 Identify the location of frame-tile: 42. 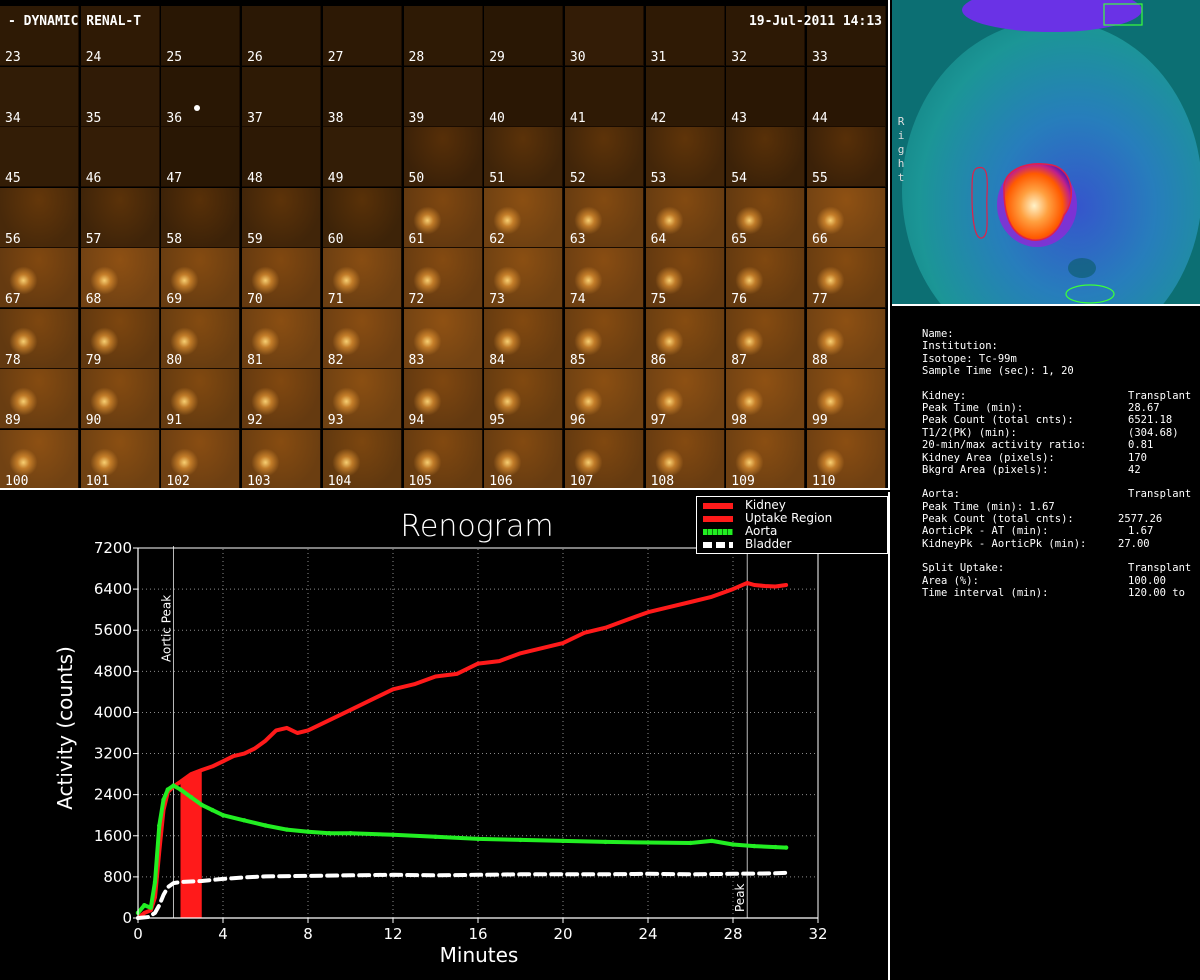
(685, 96).